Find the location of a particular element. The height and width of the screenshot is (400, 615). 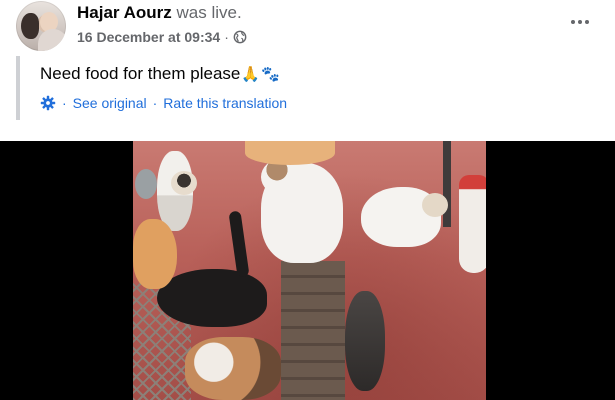

see-original-link: See original is located at coordinates (110, 103).